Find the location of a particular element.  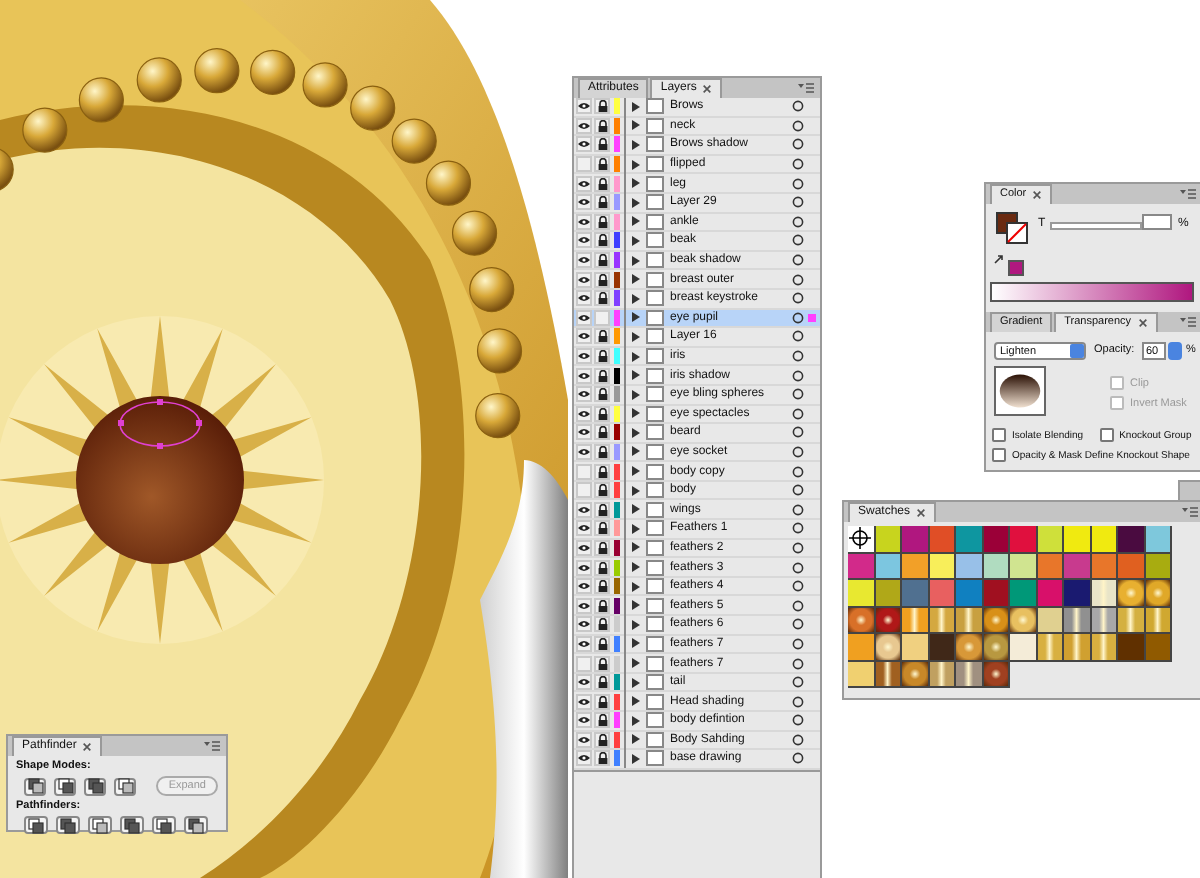

color-chip is located at coordinates (1016, 268).